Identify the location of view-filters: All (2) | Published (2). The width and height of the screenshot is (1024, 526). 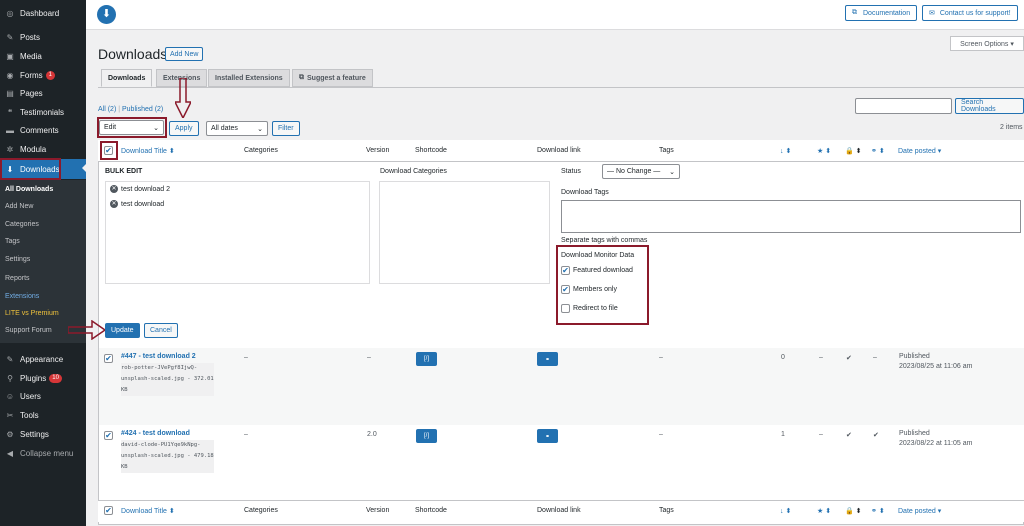
(130, 109).